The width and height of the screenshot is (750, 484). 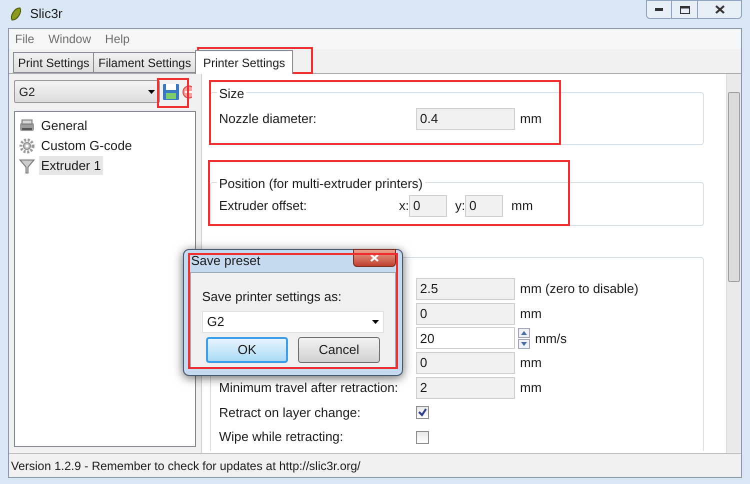 What do you see at coordinates (117, 39) in the screenshot?
I see `menu-item: Help` at bounding box center [117, 39].